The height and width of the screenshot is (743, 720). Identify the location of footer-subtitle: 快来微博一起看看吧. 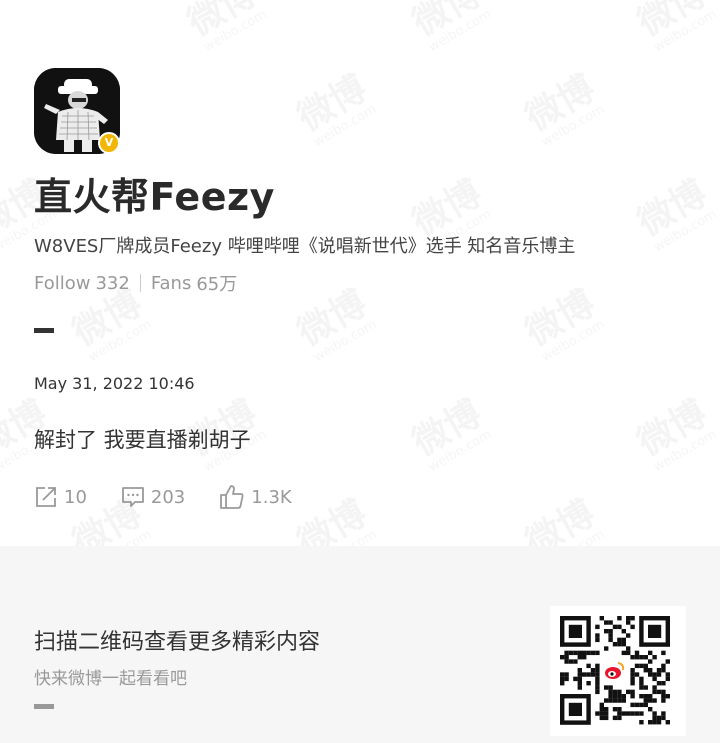
(110, 679).